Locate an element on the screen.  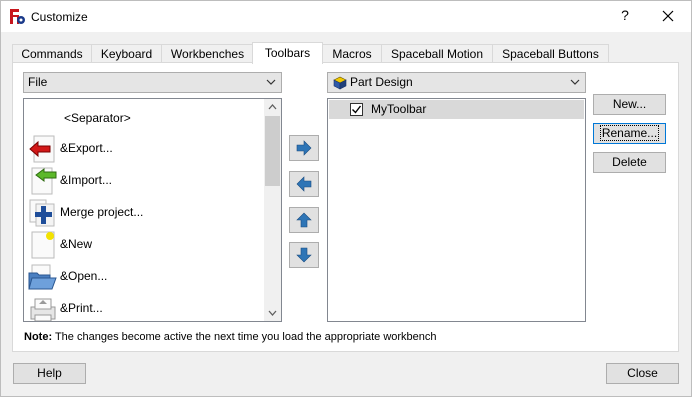
title-bar: Customize ? is located at coordinates (346, 16).